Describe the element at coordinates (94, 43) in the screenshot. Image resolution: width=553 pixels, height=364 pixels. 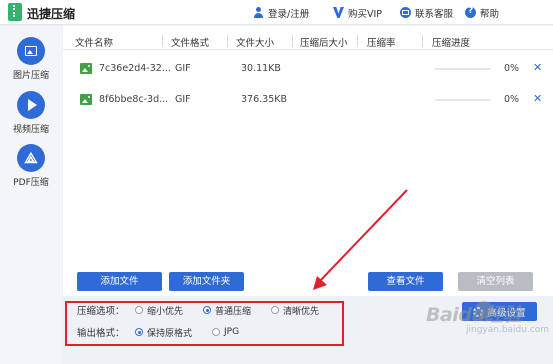
I see `column-header-name: 文件名称` at that location.